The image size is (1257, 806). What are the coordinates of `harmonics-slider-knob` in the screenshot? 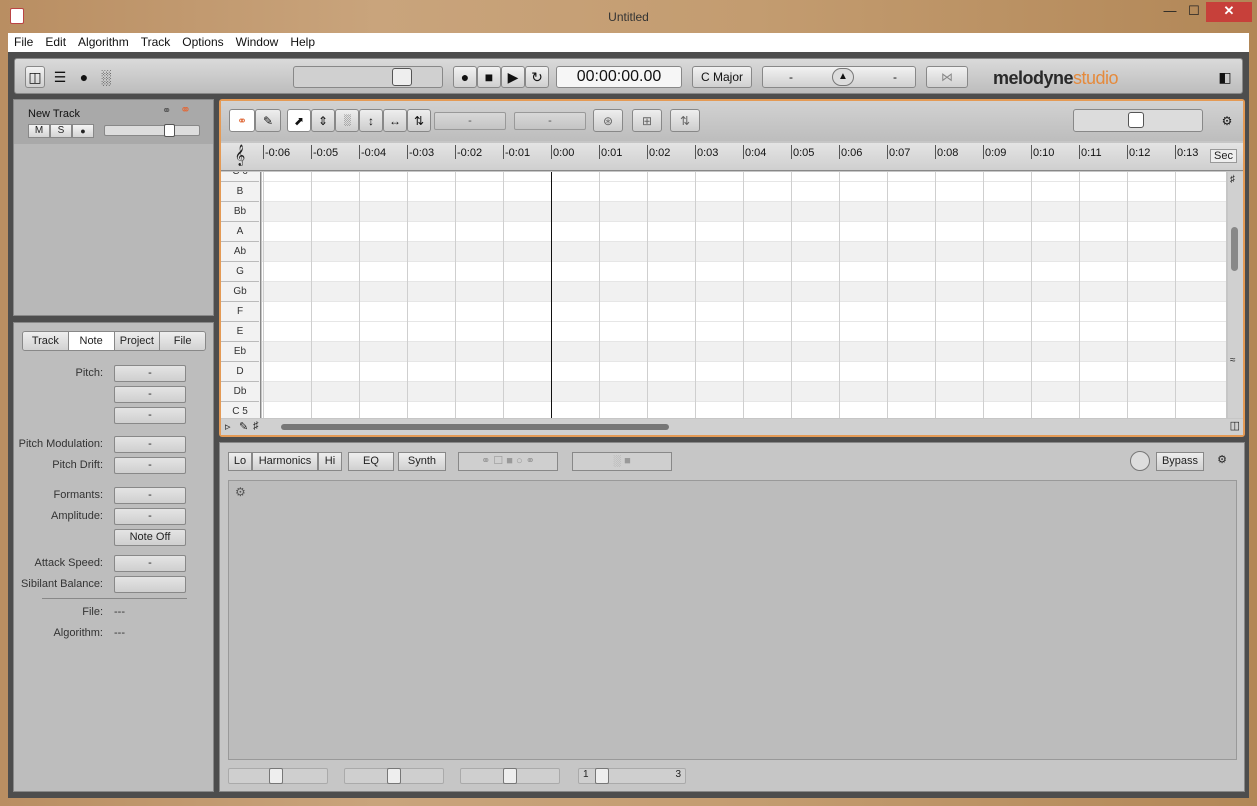 It's located at (394, 776).